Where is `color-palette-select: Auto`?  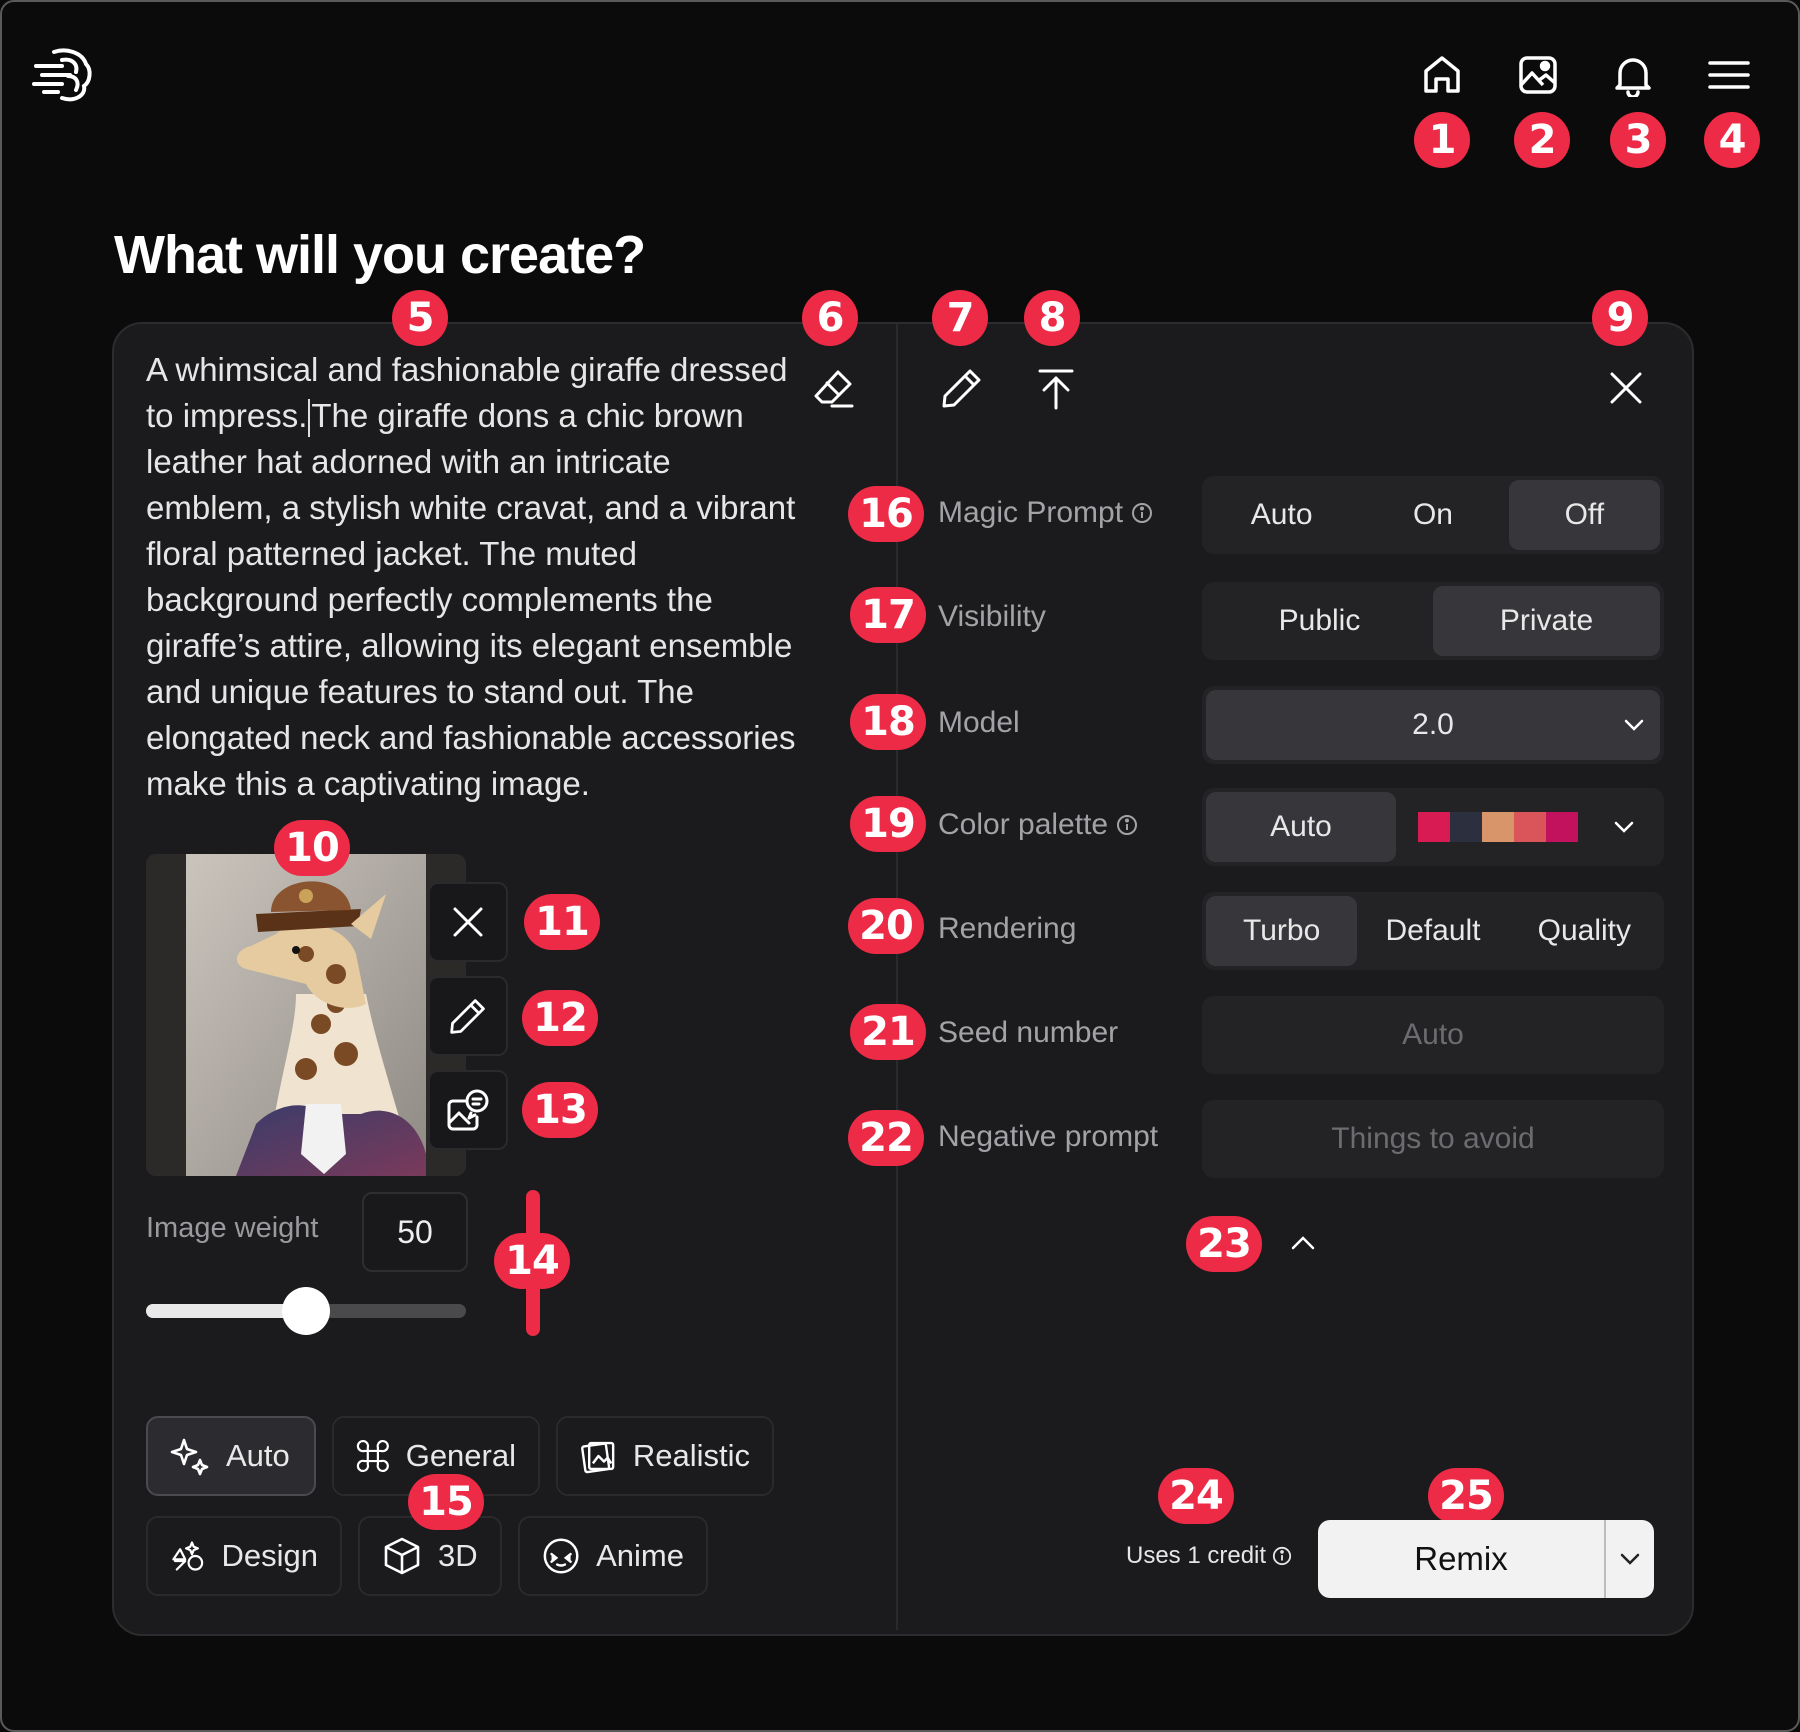
color-palette-select: Auto is located at coordinates (1433, 827).